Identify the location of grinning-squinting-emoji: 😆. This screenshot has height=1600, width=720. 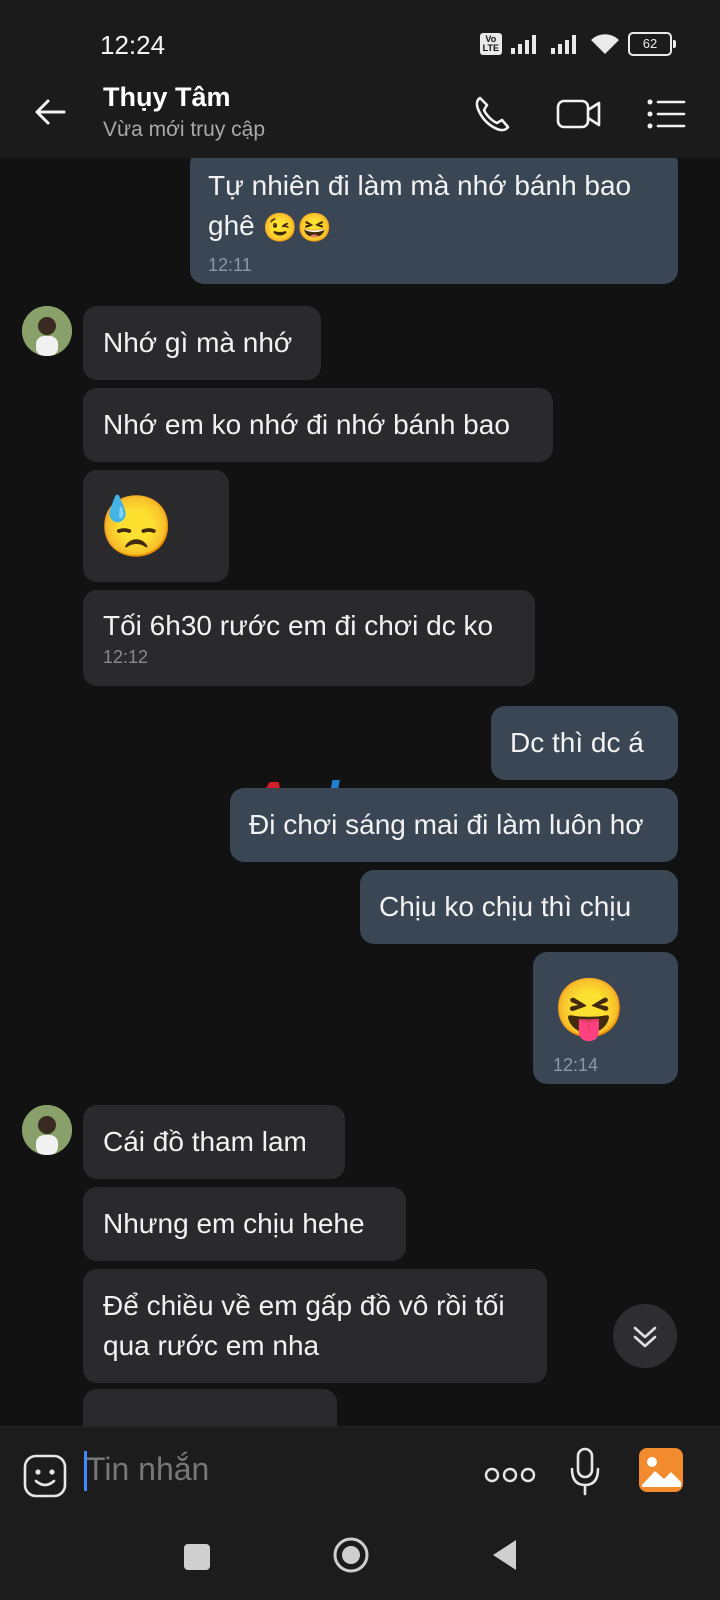
(315, 227).